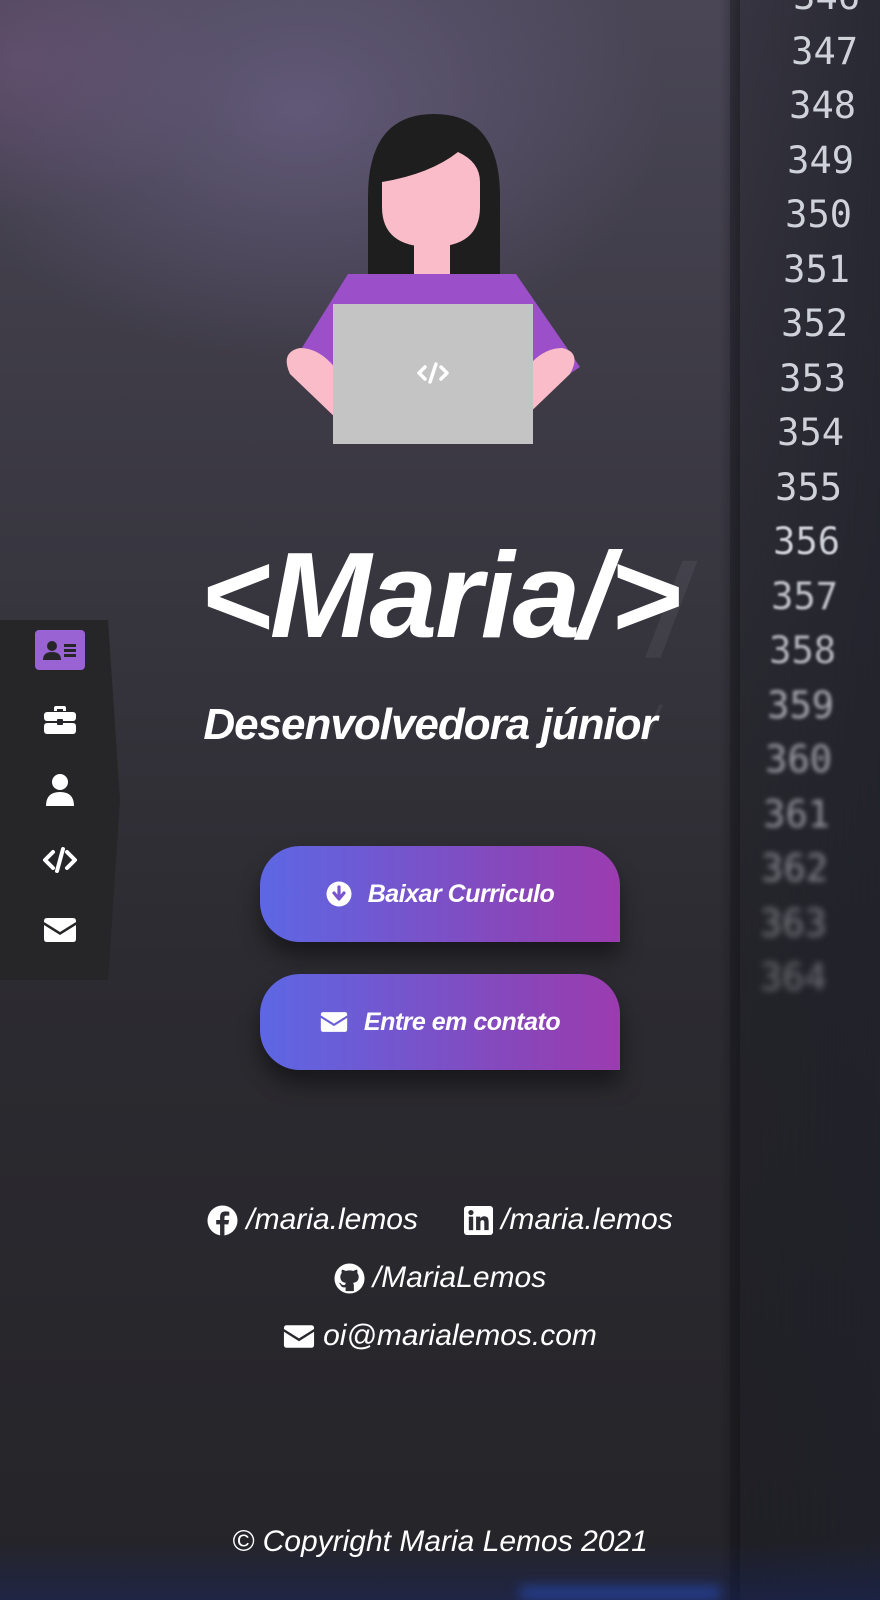 Image resolution: width=880 pixels, height=1600 pixels. I want to click on line-number: 363, so click(793, 923).